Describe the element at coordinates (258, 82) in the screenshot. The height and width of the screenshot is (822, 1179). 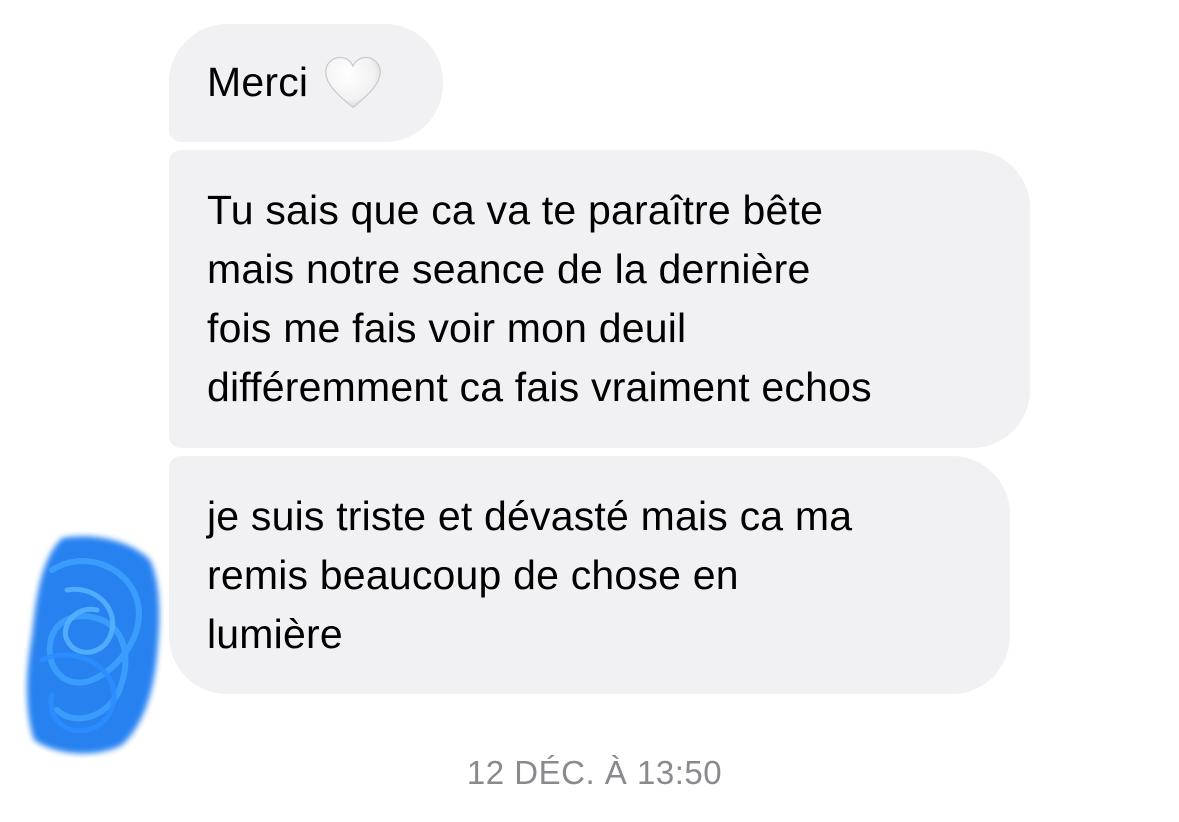
I see `message-text: Merci` at that location.